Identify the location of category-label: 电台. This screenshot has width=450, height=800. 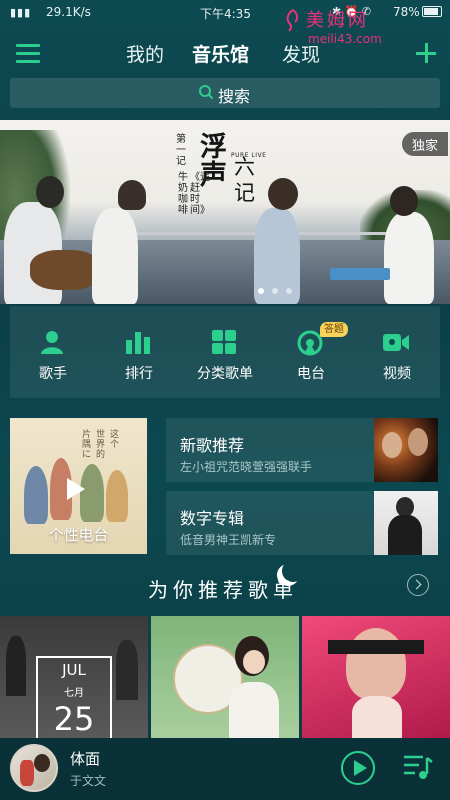
(311, 374).